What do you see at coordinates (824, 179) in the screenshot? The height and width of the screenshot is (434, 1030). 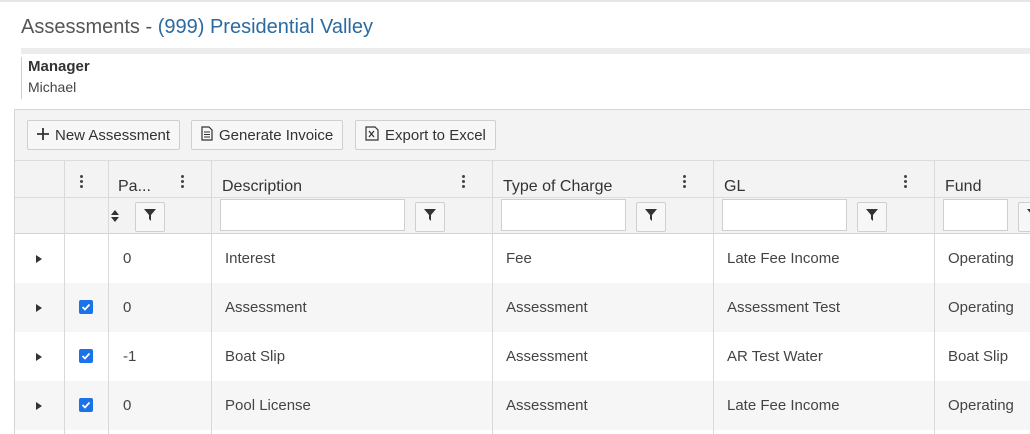 I see `header-gl: GL` at bounding box center [824, 179].